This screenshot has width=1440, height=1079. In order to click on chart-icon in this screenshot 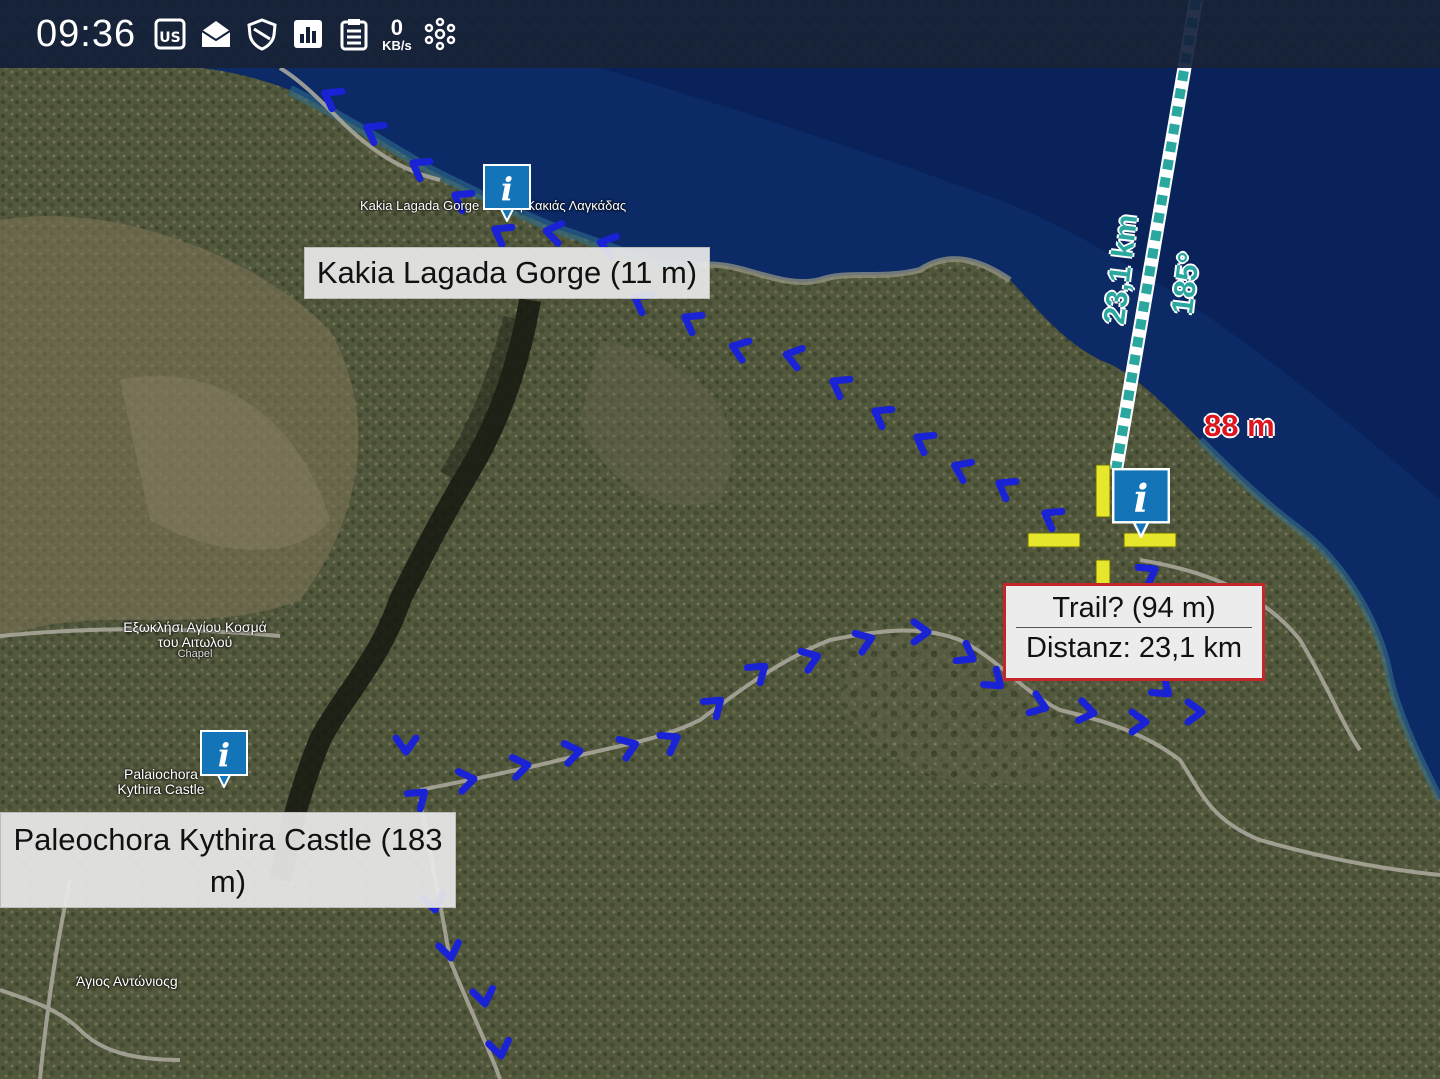, I will do `click(308, 34)`.